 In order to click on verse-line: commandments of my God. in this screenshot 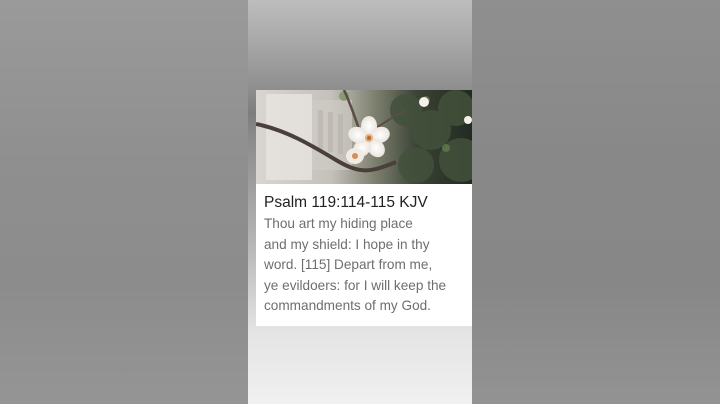, I will do `click(347, 306)`.